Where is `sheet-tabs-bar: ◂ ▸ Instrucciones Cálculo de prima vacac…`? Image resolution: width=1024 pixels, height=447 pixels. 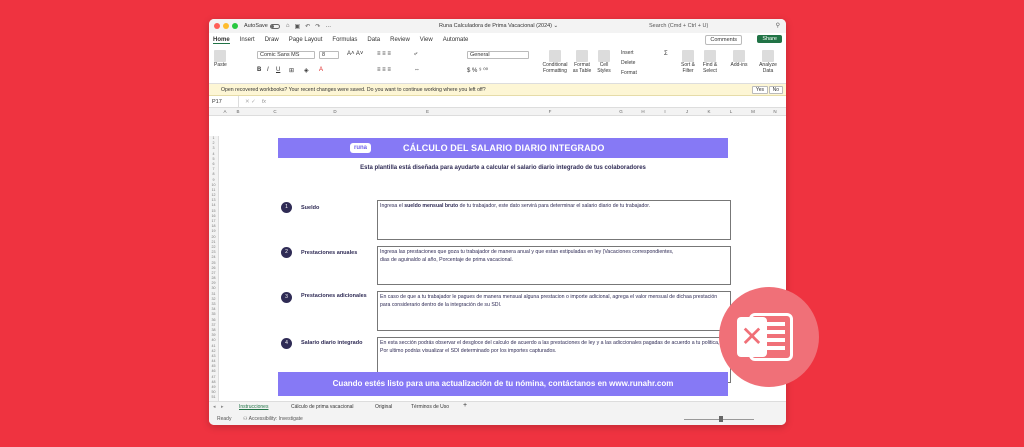
sheet-tabs-bar: ◂ ▸ Instrucciones Cálculo de prima vacac… is located at coordinates (497, 407).